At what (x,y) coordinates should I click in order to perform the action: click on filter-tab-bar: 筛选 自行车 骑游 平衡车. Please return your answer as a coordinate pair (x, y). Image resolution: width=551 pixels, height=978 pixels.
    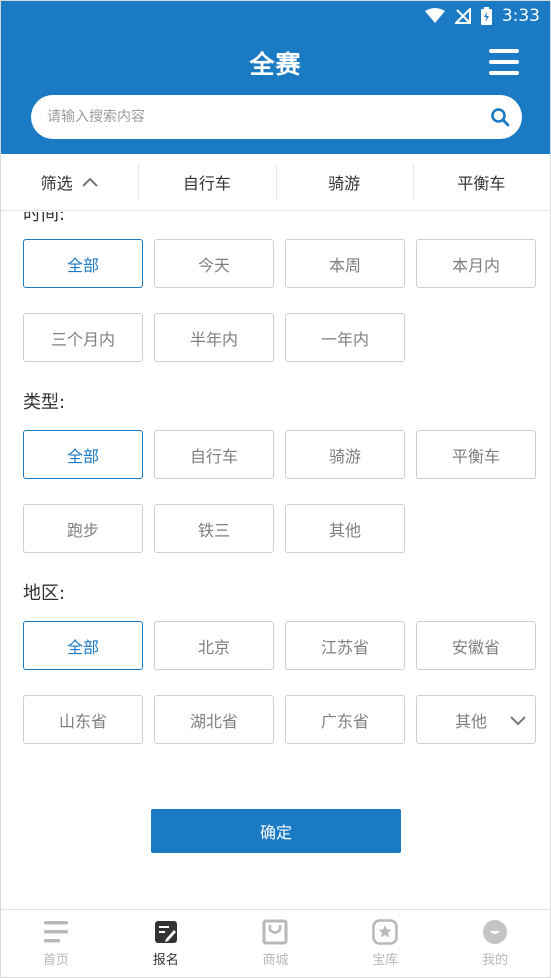
    Looking at the image, I should click on (275, 182).